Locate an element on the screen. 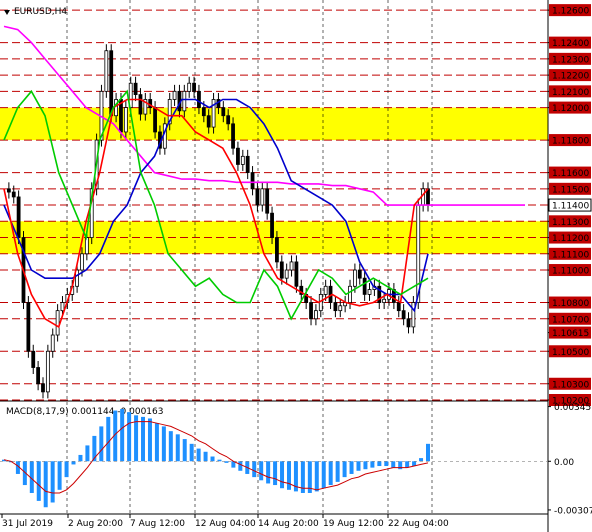  price-tick-label: 1.11000 is located at coordinates (570, 272).